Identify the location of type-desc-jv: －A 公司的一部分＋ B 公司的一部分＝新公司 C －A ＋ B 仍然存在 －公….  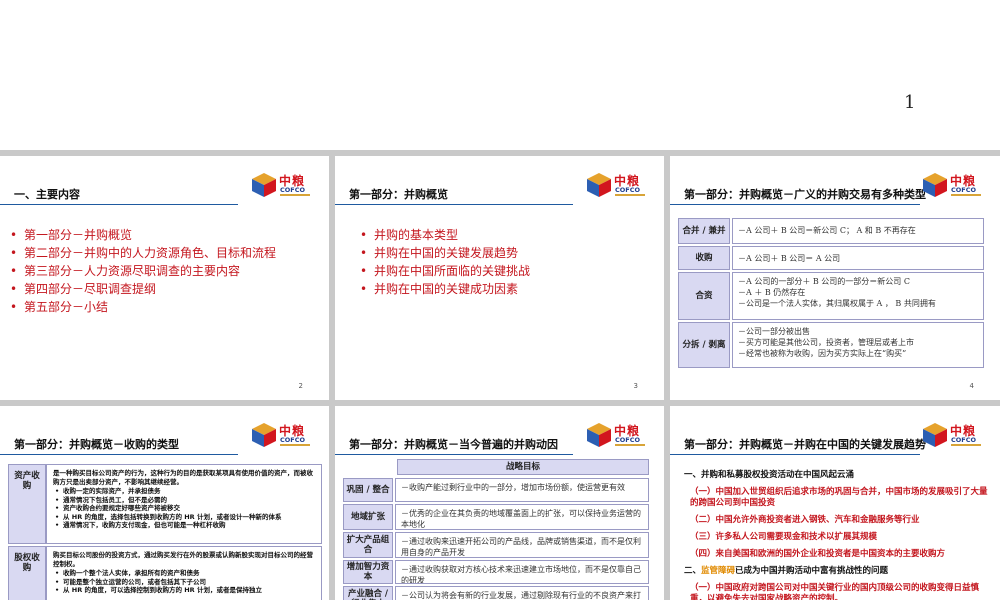
(858, 296).